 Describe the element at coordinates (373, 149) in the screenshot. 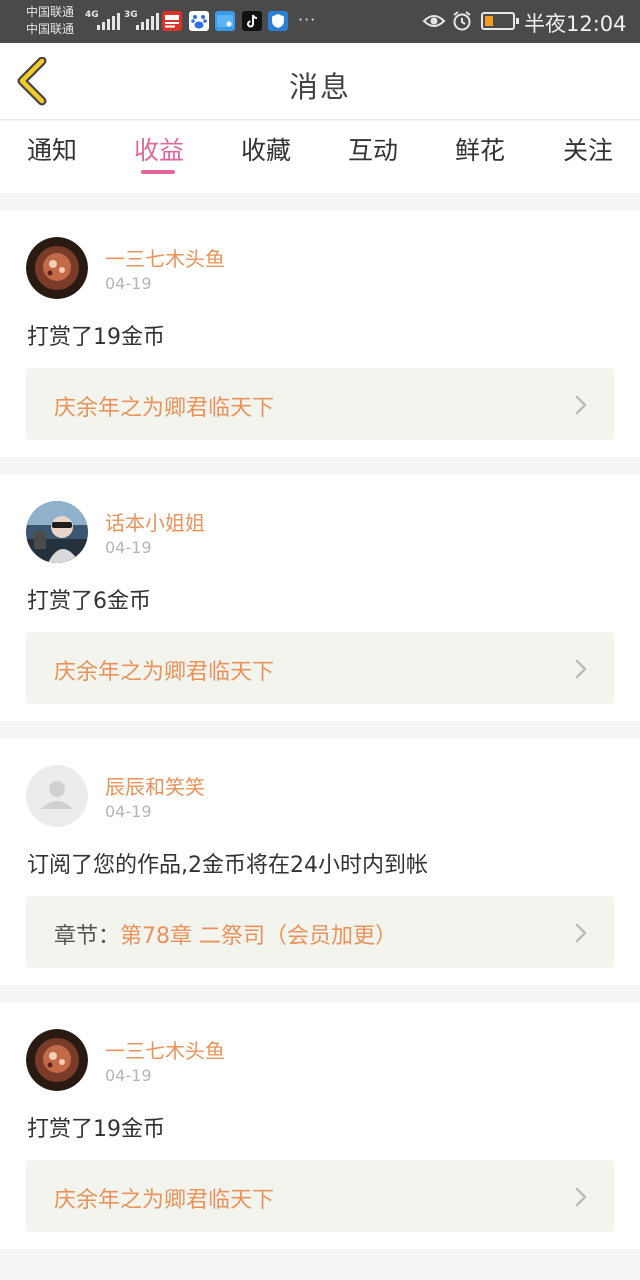

I see `tab-interactions: 互动` at that location.